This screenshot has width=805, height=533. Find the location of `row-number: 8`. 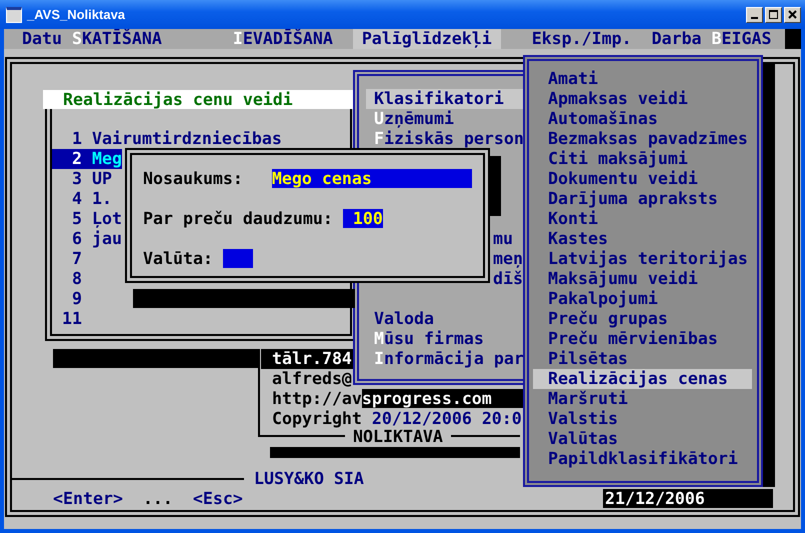

row-number: 8 is located at coordinates (76, 279).